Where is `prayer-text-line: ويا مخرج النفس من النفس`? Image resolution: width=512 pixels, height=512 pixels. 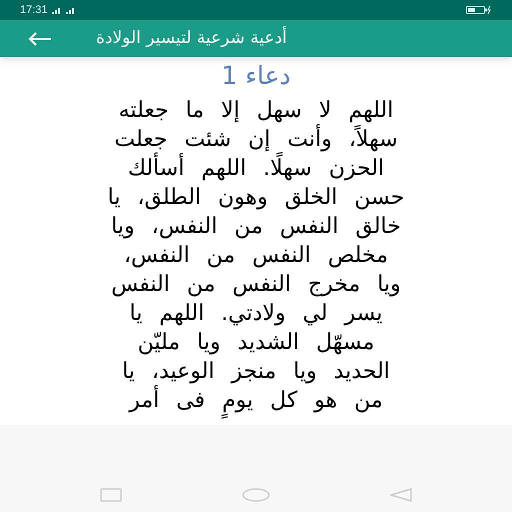 prayer-text-line: ويا مخرج النفس من النفس is located at coordinates (256, 285).